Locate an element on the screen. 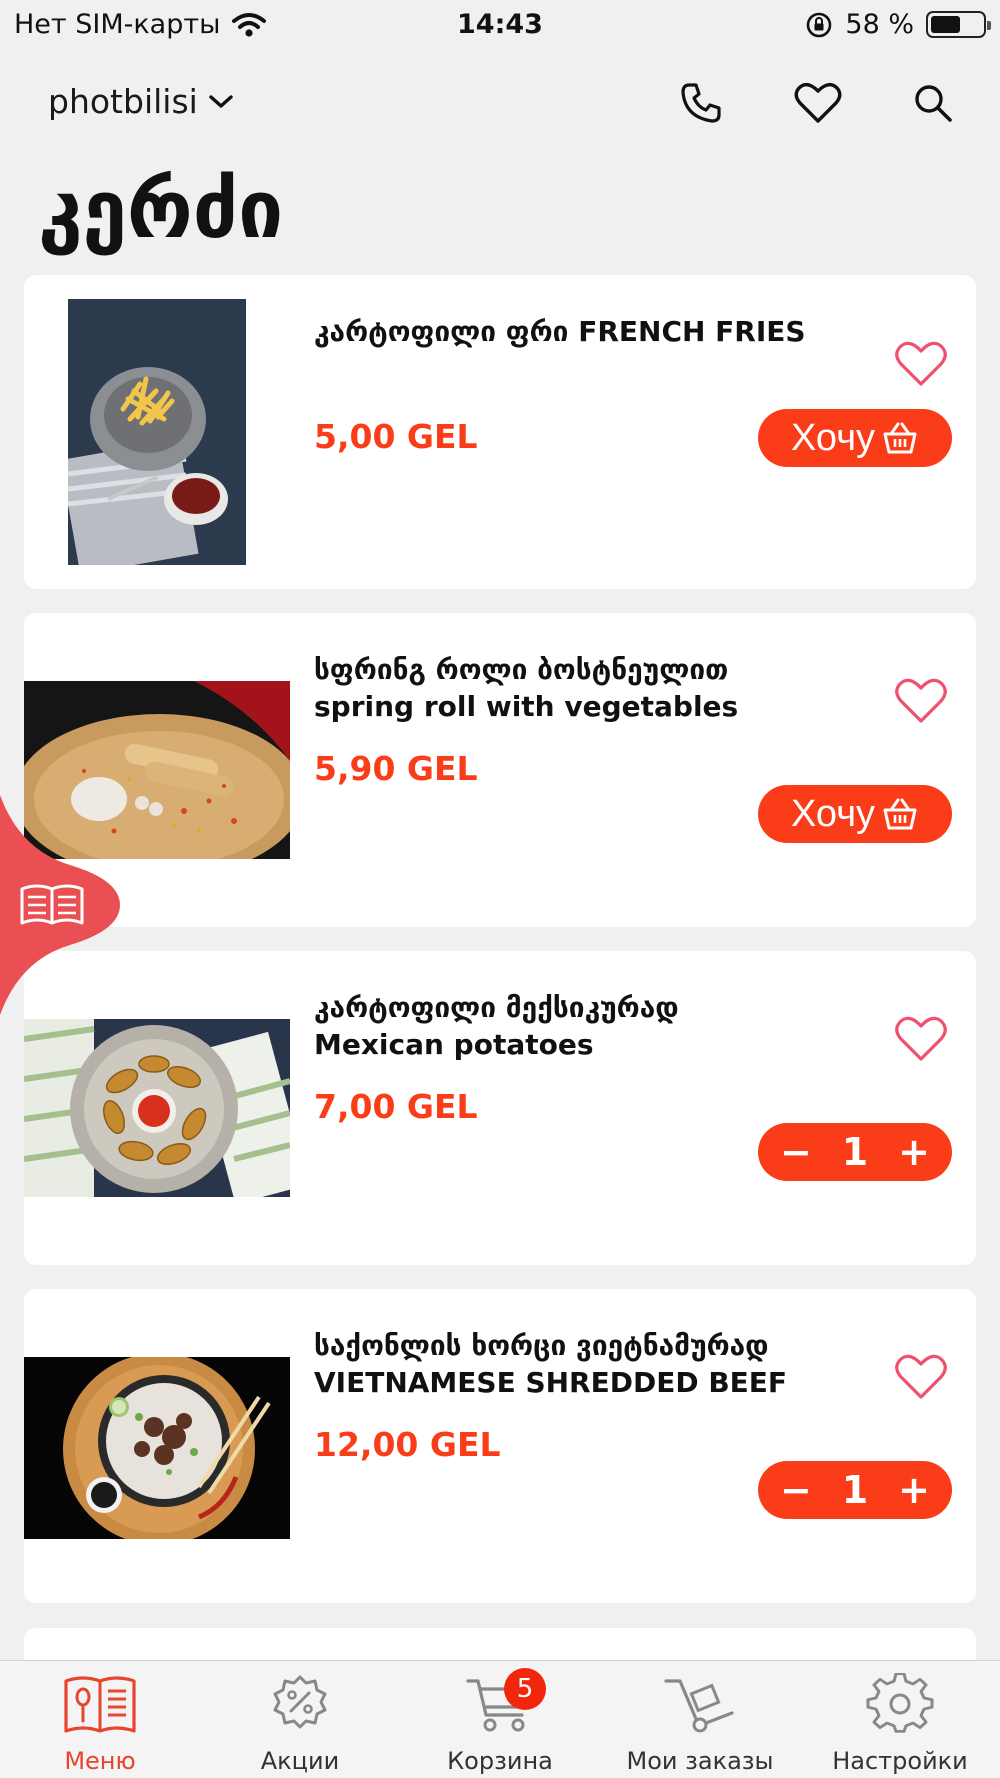 The image size is (1000, 1778). product-price: 5,90 GEL is located at coordinates (396, 768).